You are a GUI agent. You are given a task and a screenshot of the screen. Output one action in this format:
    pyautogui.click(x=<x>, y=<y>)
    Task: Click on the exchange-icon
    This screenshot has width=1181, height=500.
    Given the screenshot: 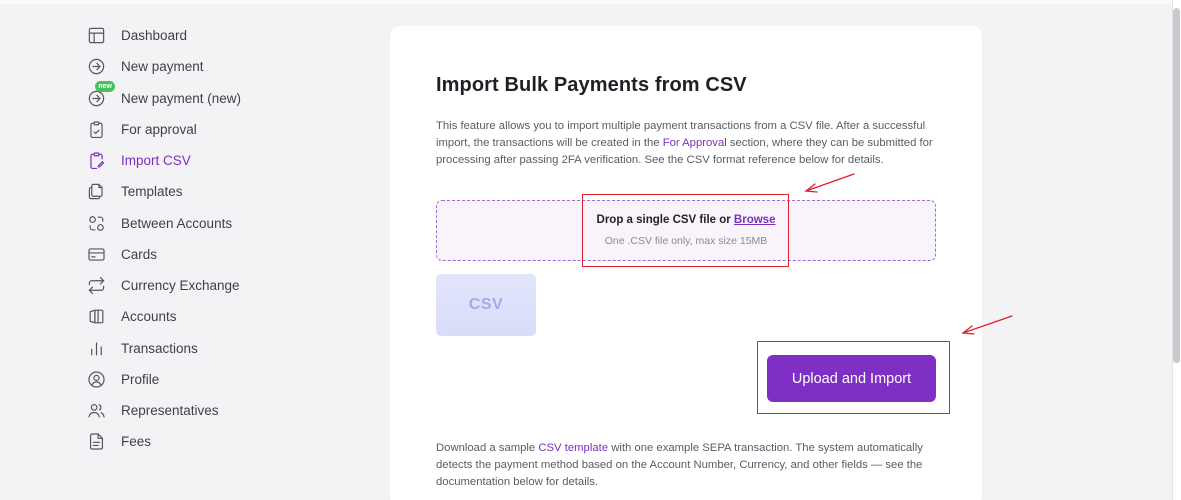 What is the action you would take?
    pyautogui.click(x=96, y=286)
    